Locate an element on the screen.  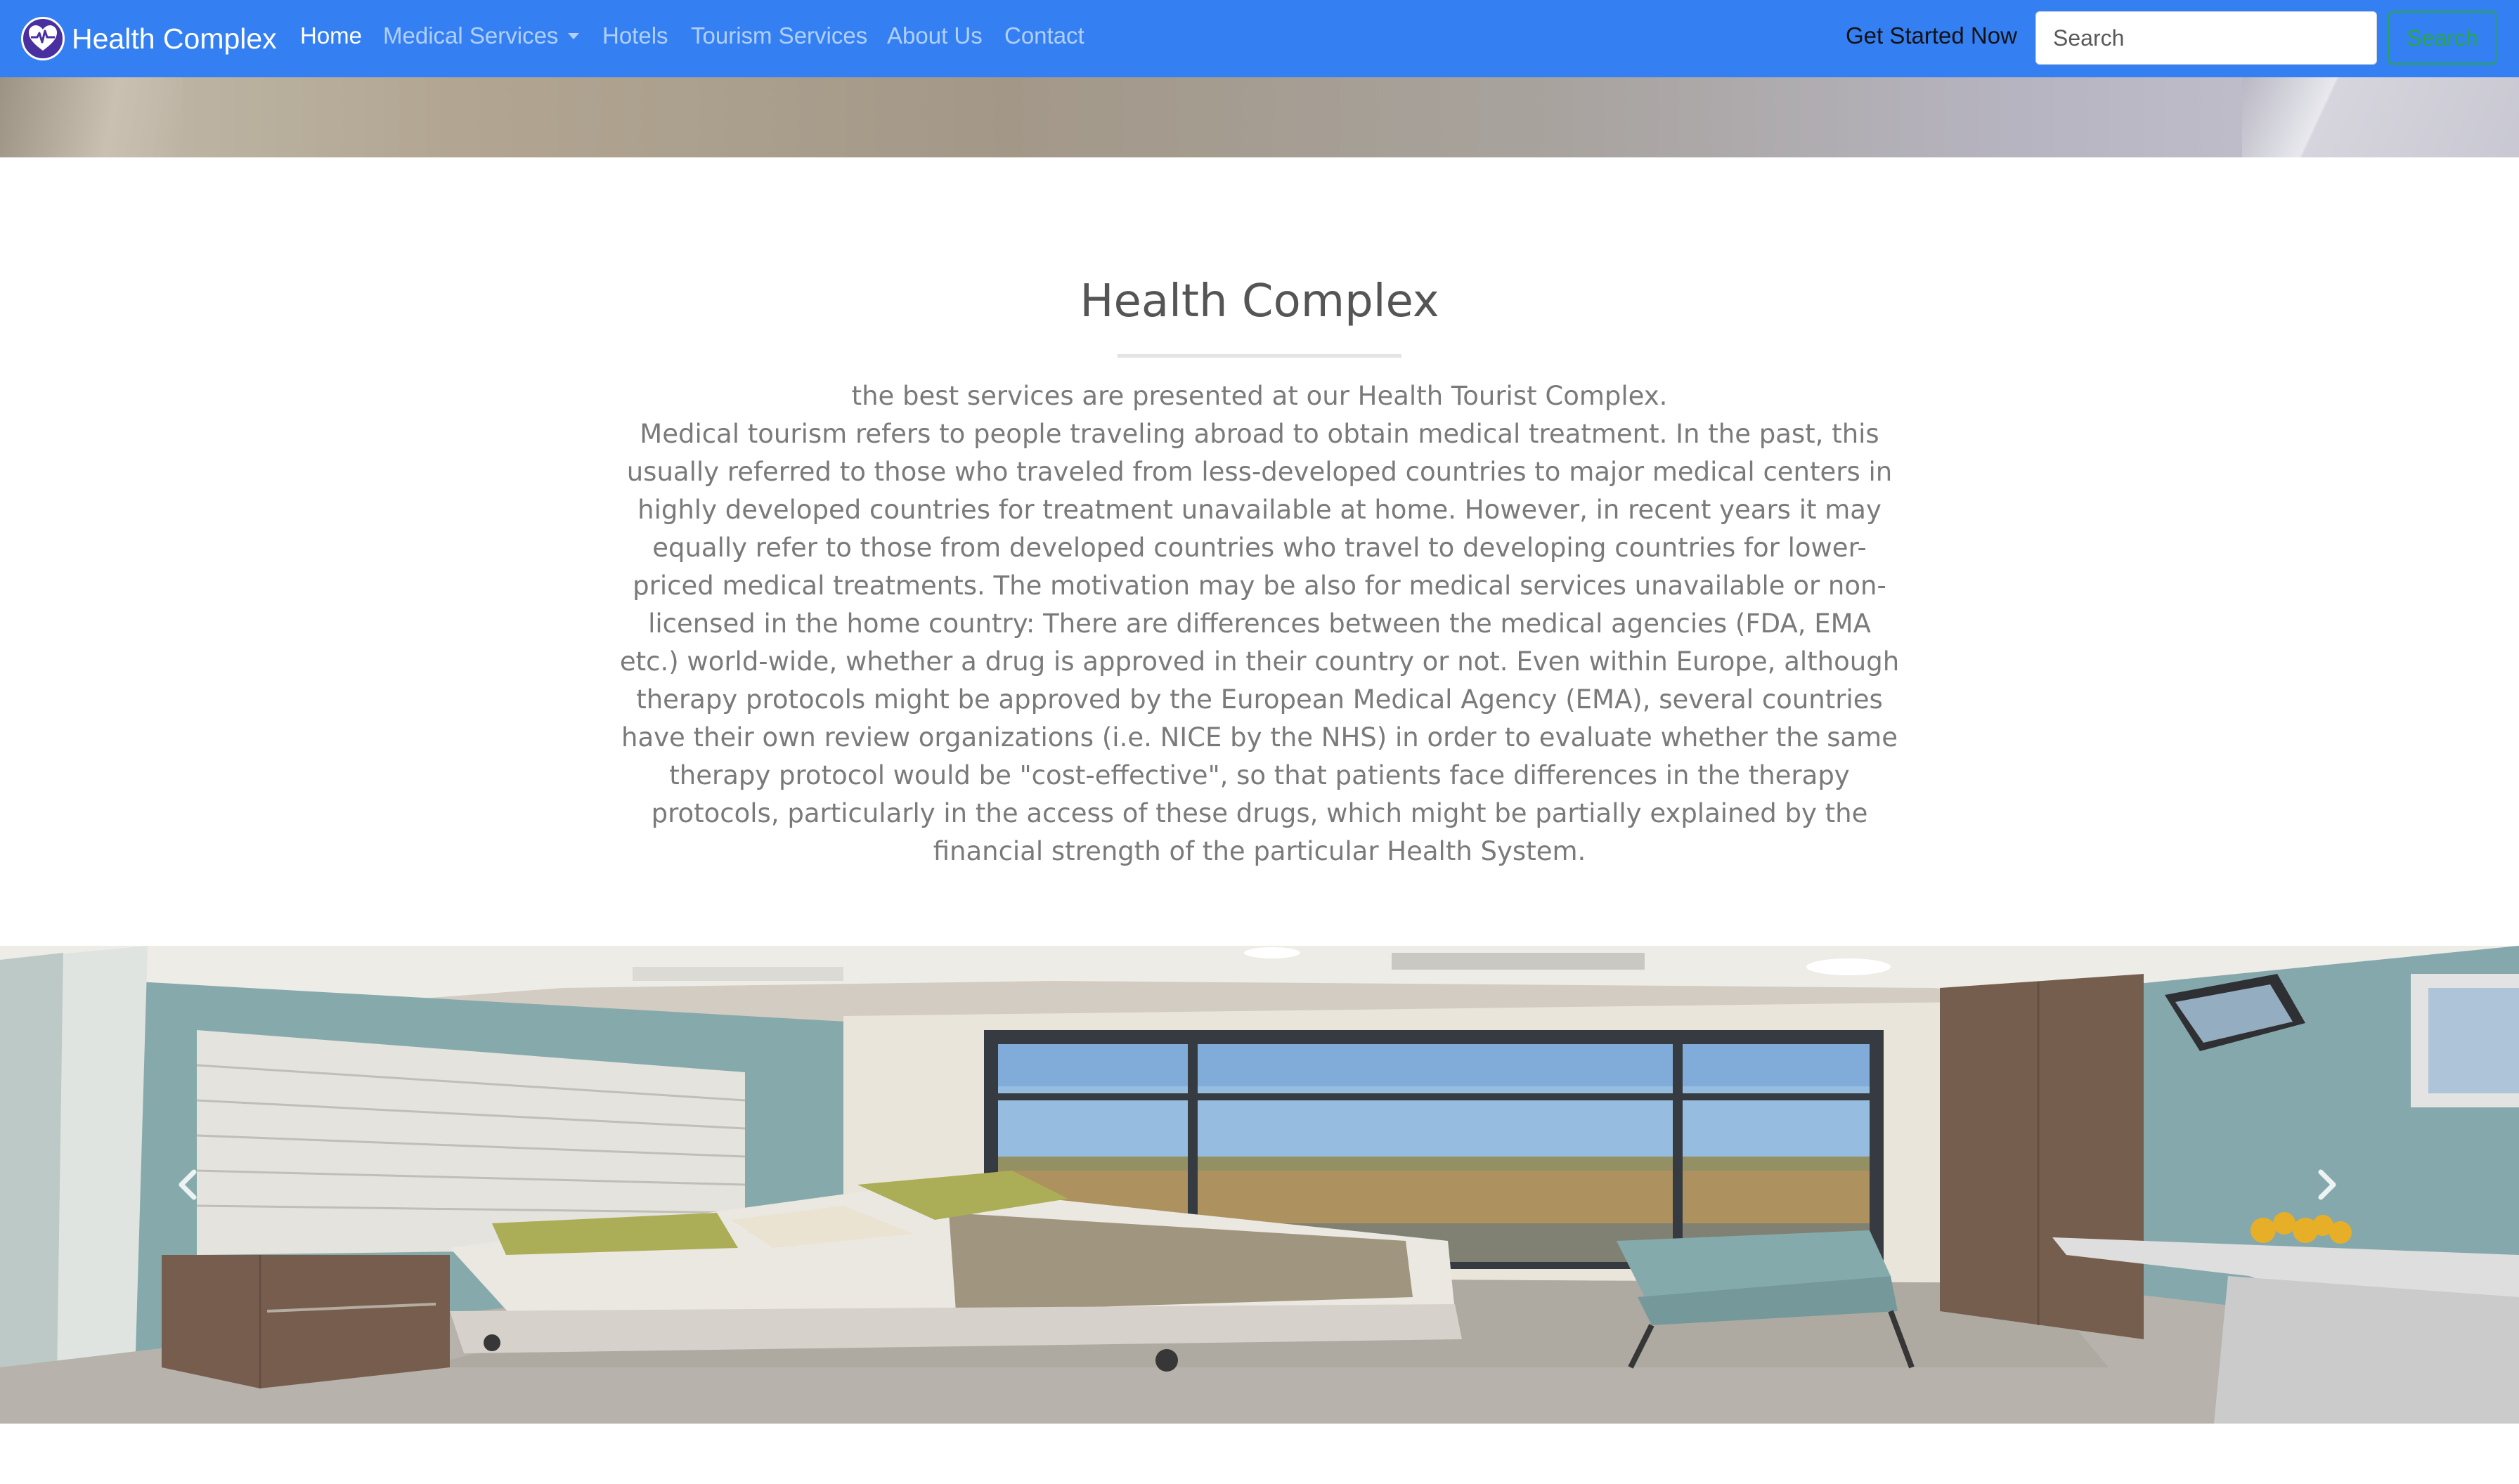
brand-link: Health Complex is located at coordinates (149, 38).